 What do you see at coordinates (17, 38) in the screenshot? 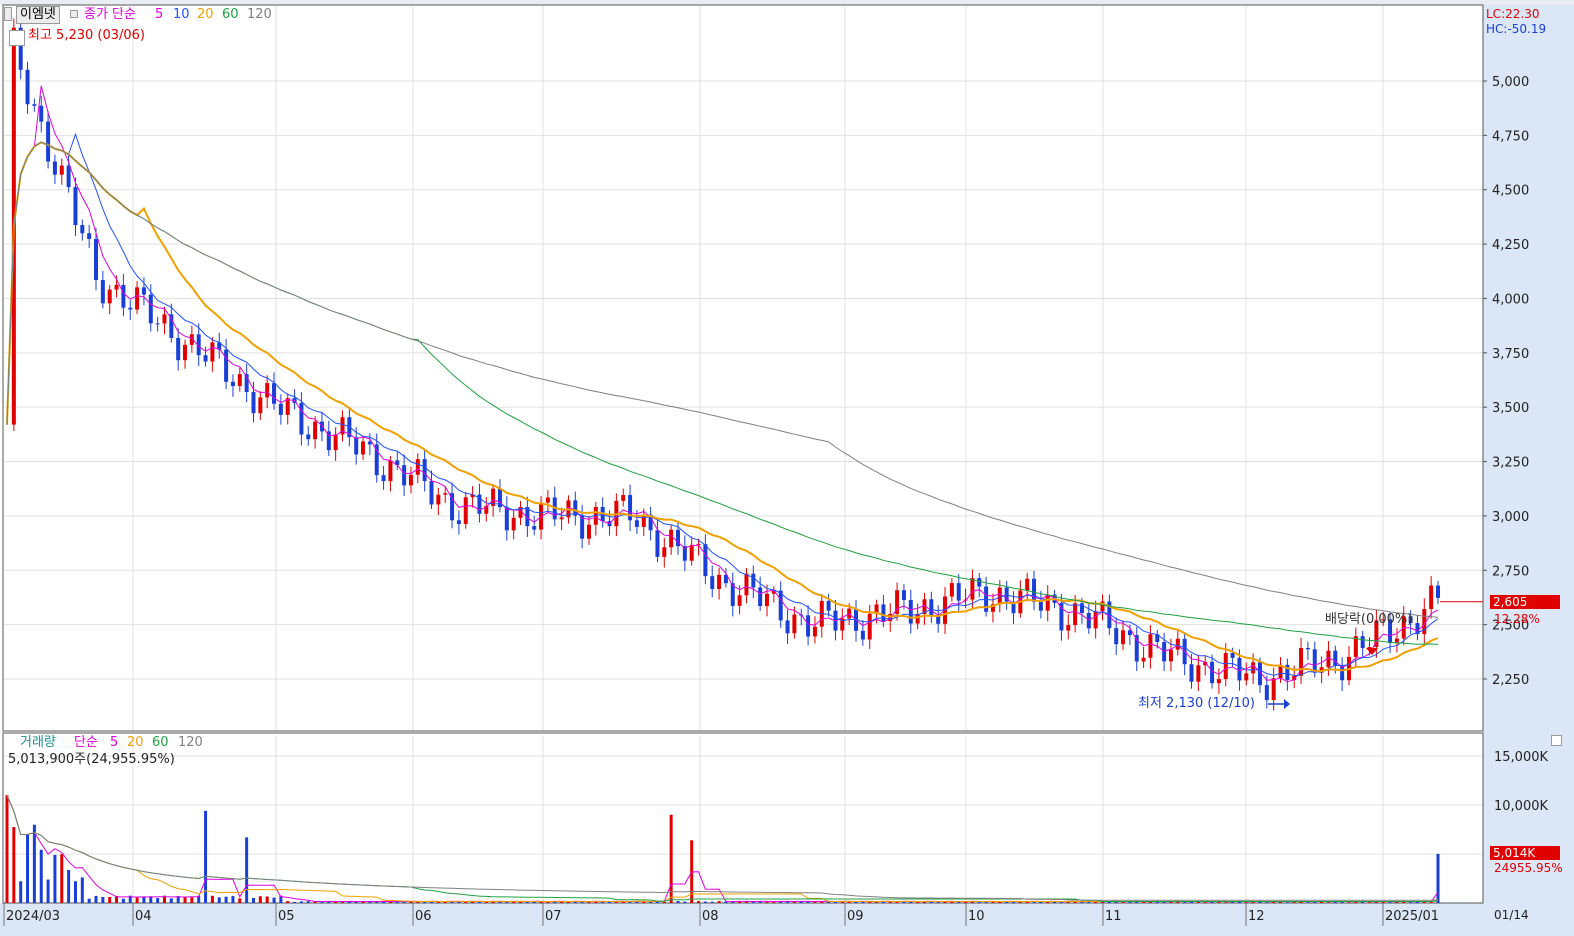
I see `grid-icon` at bounding box center [17, 38].